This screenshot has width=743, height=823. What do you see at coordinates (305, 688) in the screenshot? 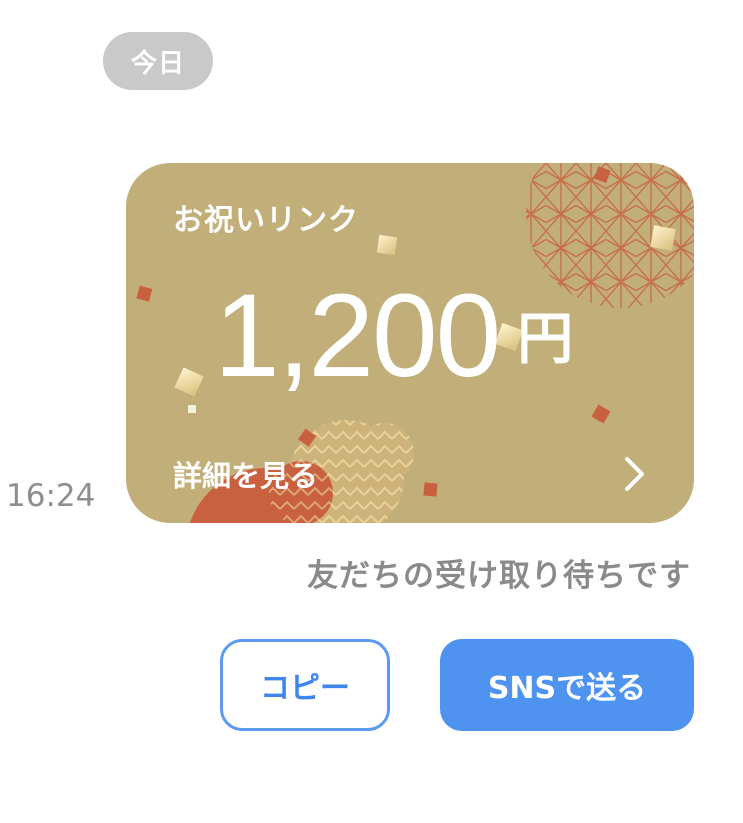
I see `copy-button-label: コピー` at bounding box center [305, 688].